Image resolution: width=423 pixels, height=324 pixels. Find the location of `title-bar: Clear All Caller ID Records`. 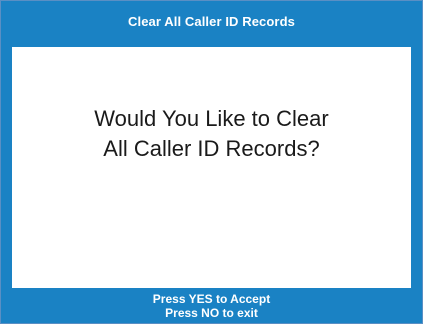

title-bar: Clear All Caller ID Records is located at coordinates (211, 24).